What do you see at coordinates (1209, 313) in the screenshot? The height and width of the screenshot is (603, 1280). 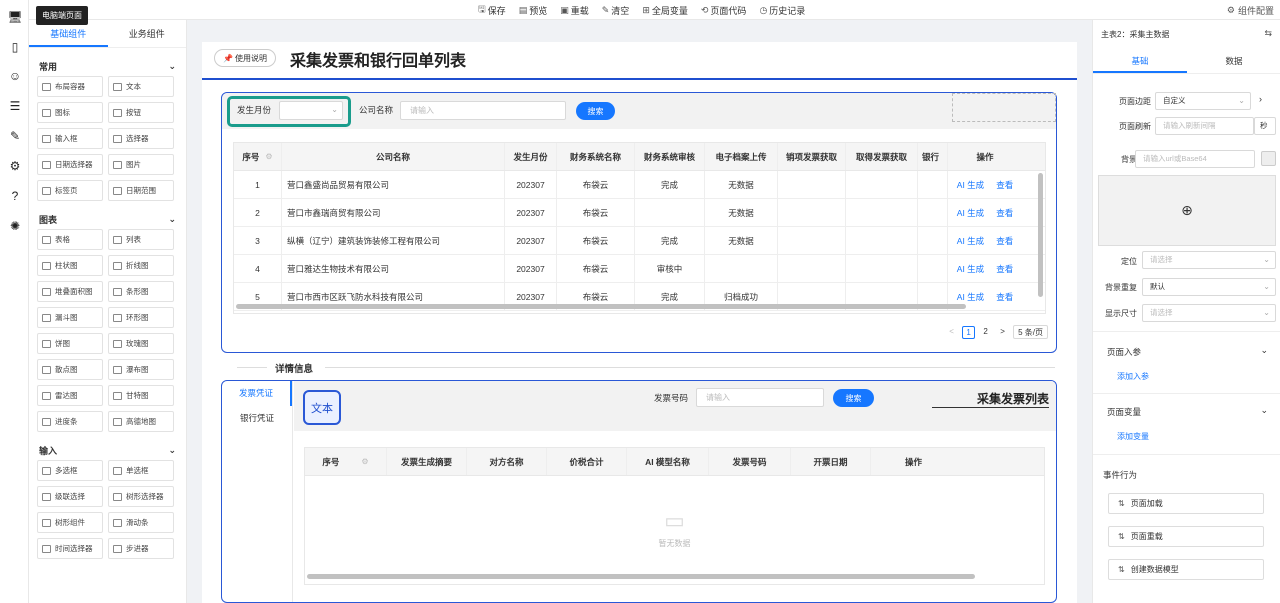 I see `size-select: 请选择 ⌄` at bounding box center [1209, 313].